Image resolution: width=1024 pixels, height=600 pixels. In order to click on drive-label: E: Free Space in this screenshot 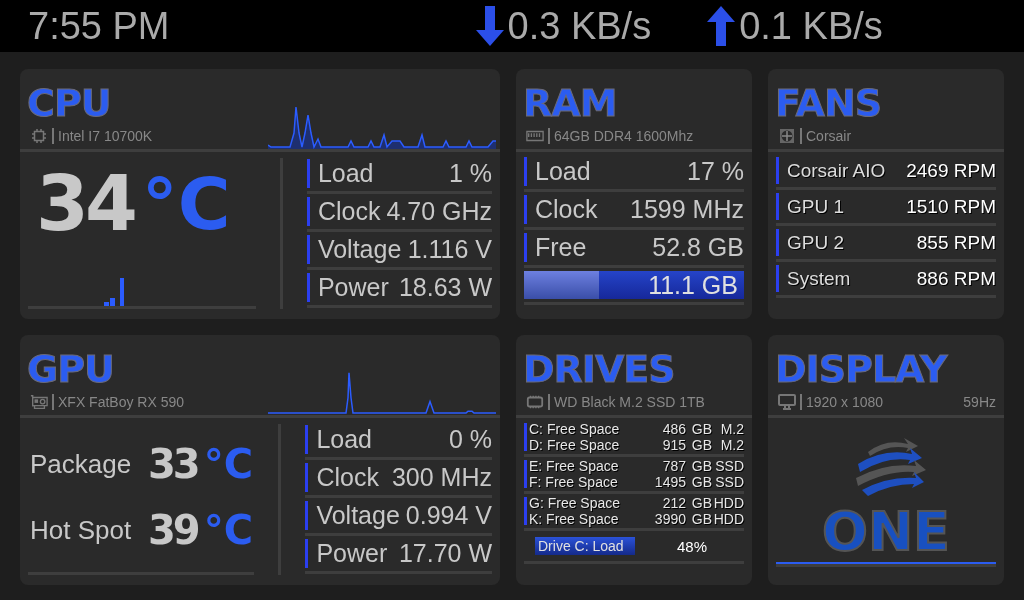, I will do `click(574, 466)`.